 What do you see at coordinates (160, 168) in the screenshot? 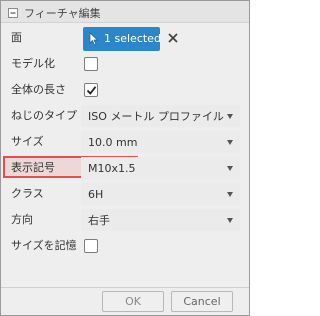
I see `designation-select: M10x1.5` at bounding box center [160, 168].